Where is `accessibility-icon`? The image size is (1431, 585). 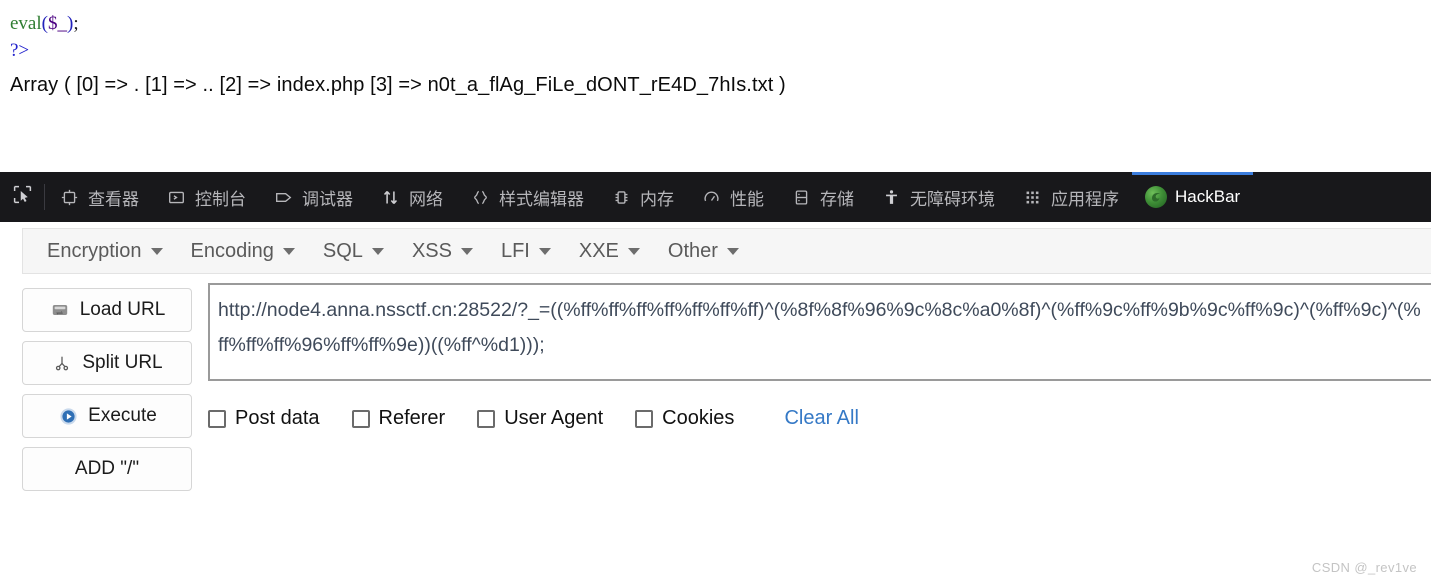
accessibility-icon is located at coordinates (891, 197).